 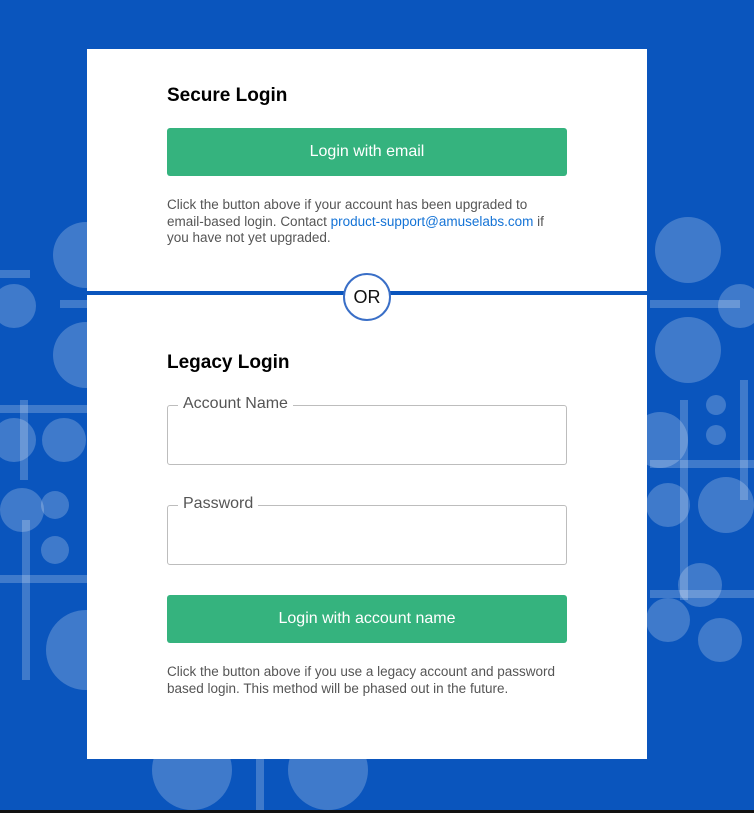 I want to click on password-field: Password, so click(x=367, y=530).